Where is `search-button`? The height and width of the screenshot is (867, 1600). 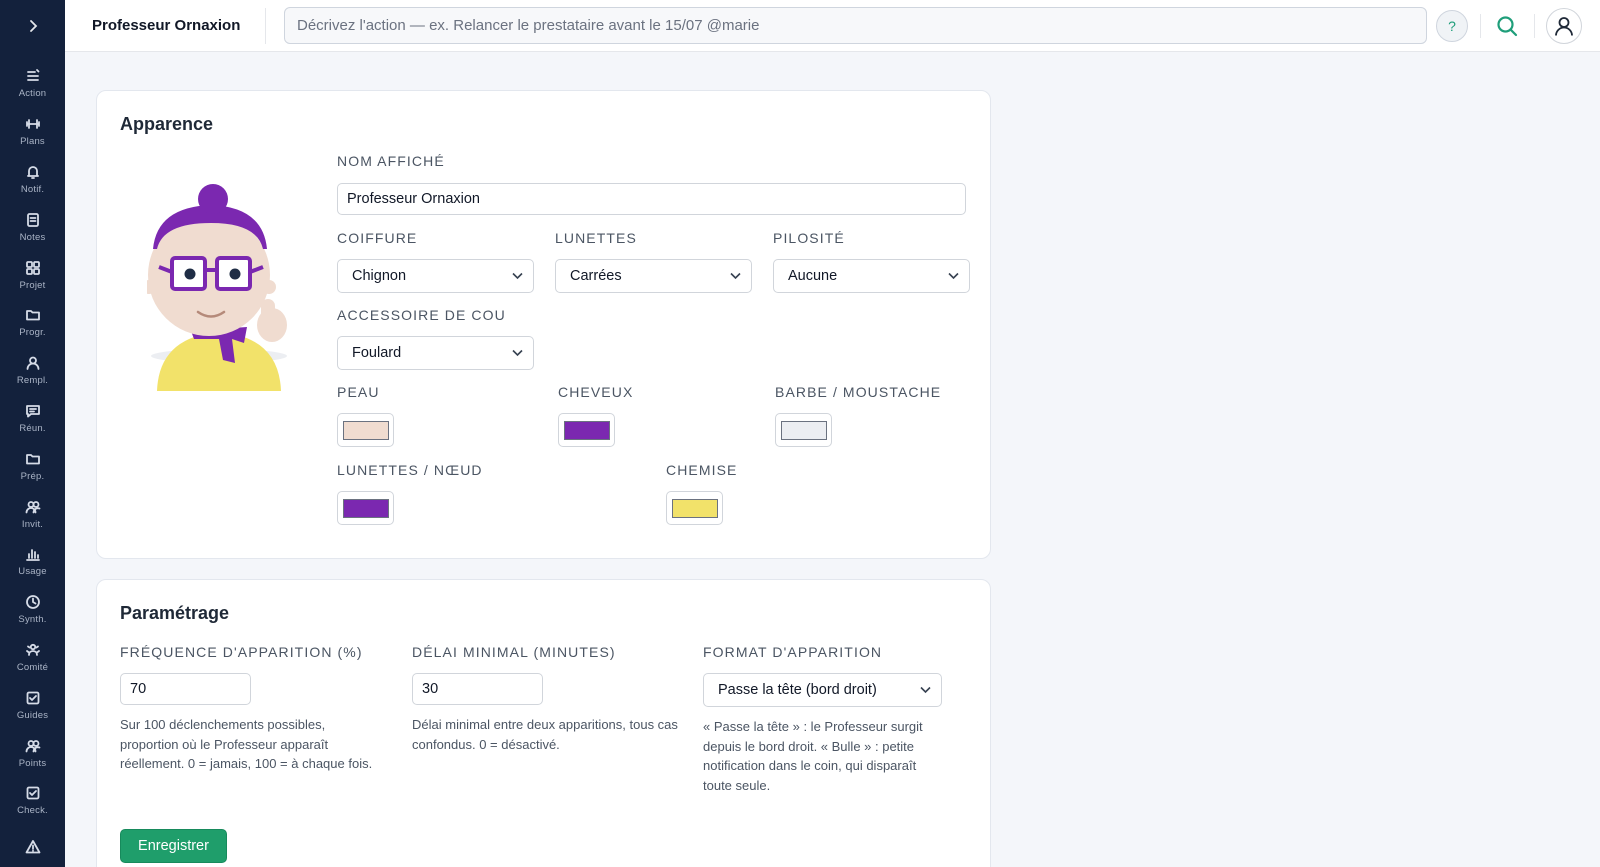
search-button is located at coordinates (1507, 26).